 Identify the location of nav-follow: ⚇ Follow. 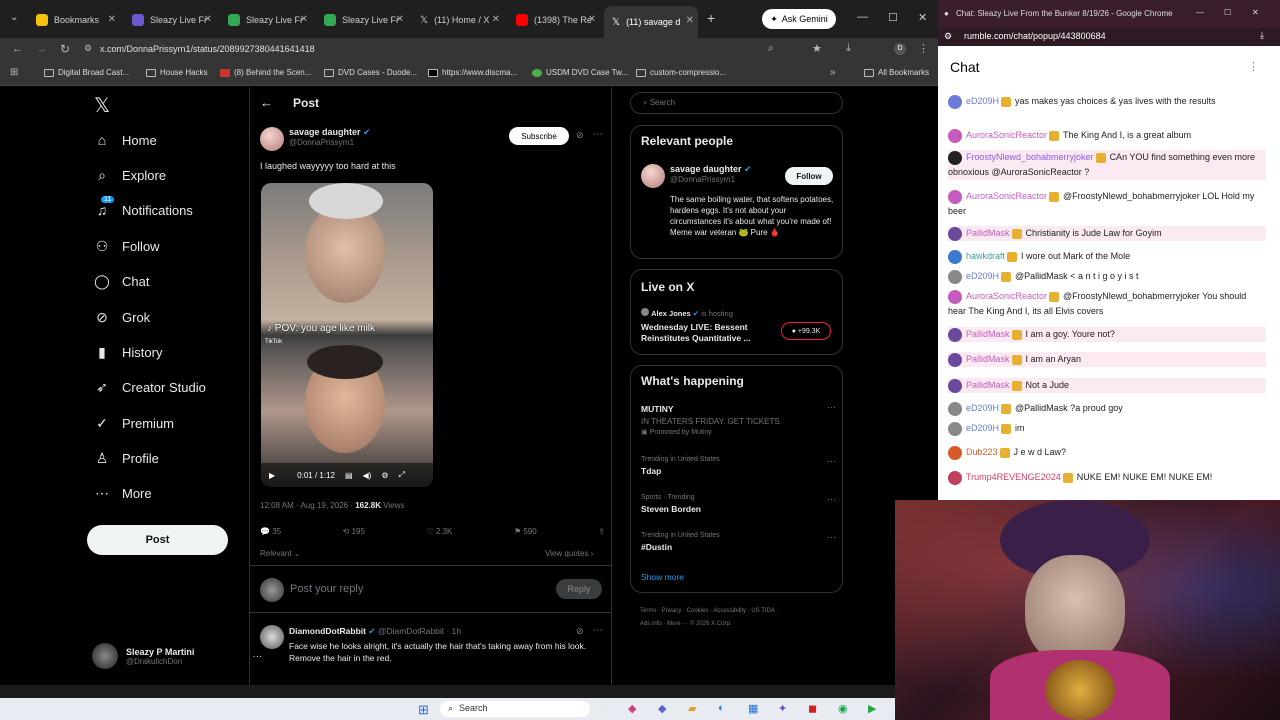
(127, 246).